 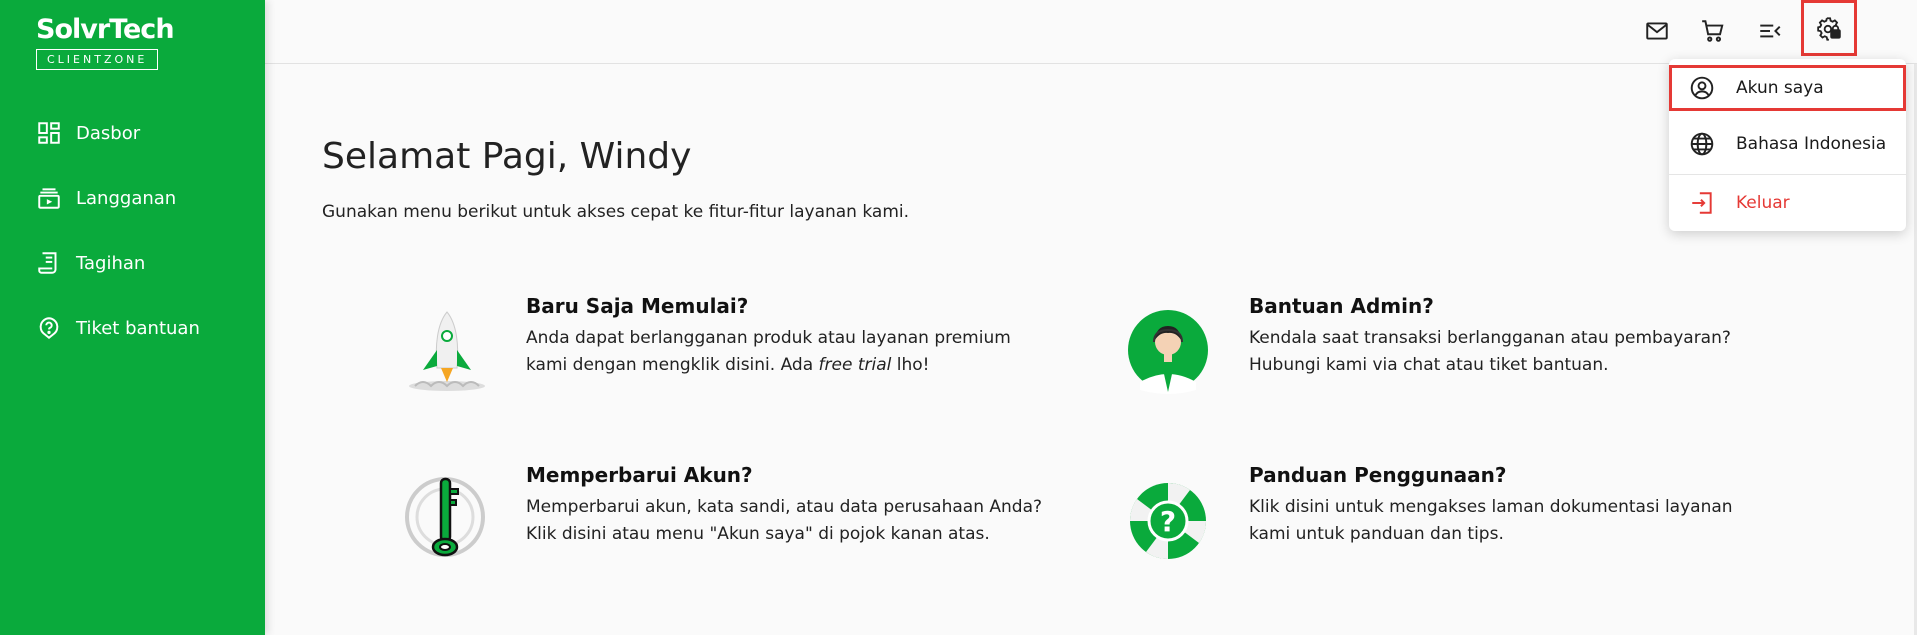 What do you see at coordinates (105, 29) in the screenshot?
I see `brand-name: SolvrTech` at bounding box center [105, 29].